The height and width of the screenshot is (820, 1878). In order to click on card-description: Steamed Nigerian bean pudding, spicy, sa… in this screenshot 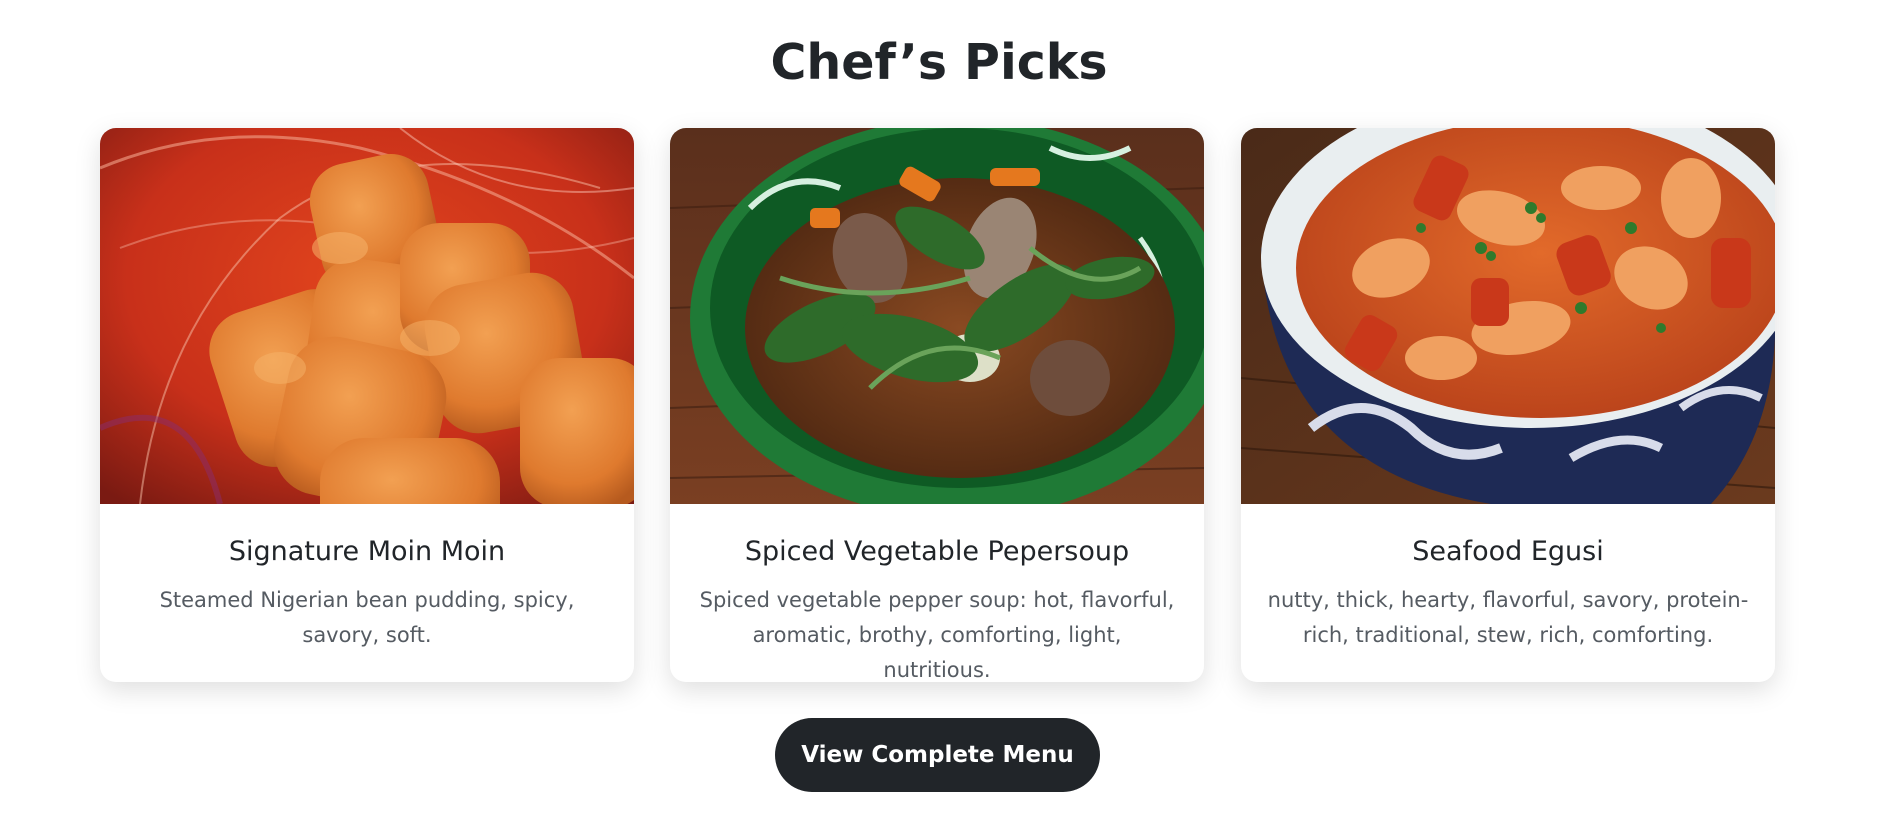, I will do `click(367, 617)`.